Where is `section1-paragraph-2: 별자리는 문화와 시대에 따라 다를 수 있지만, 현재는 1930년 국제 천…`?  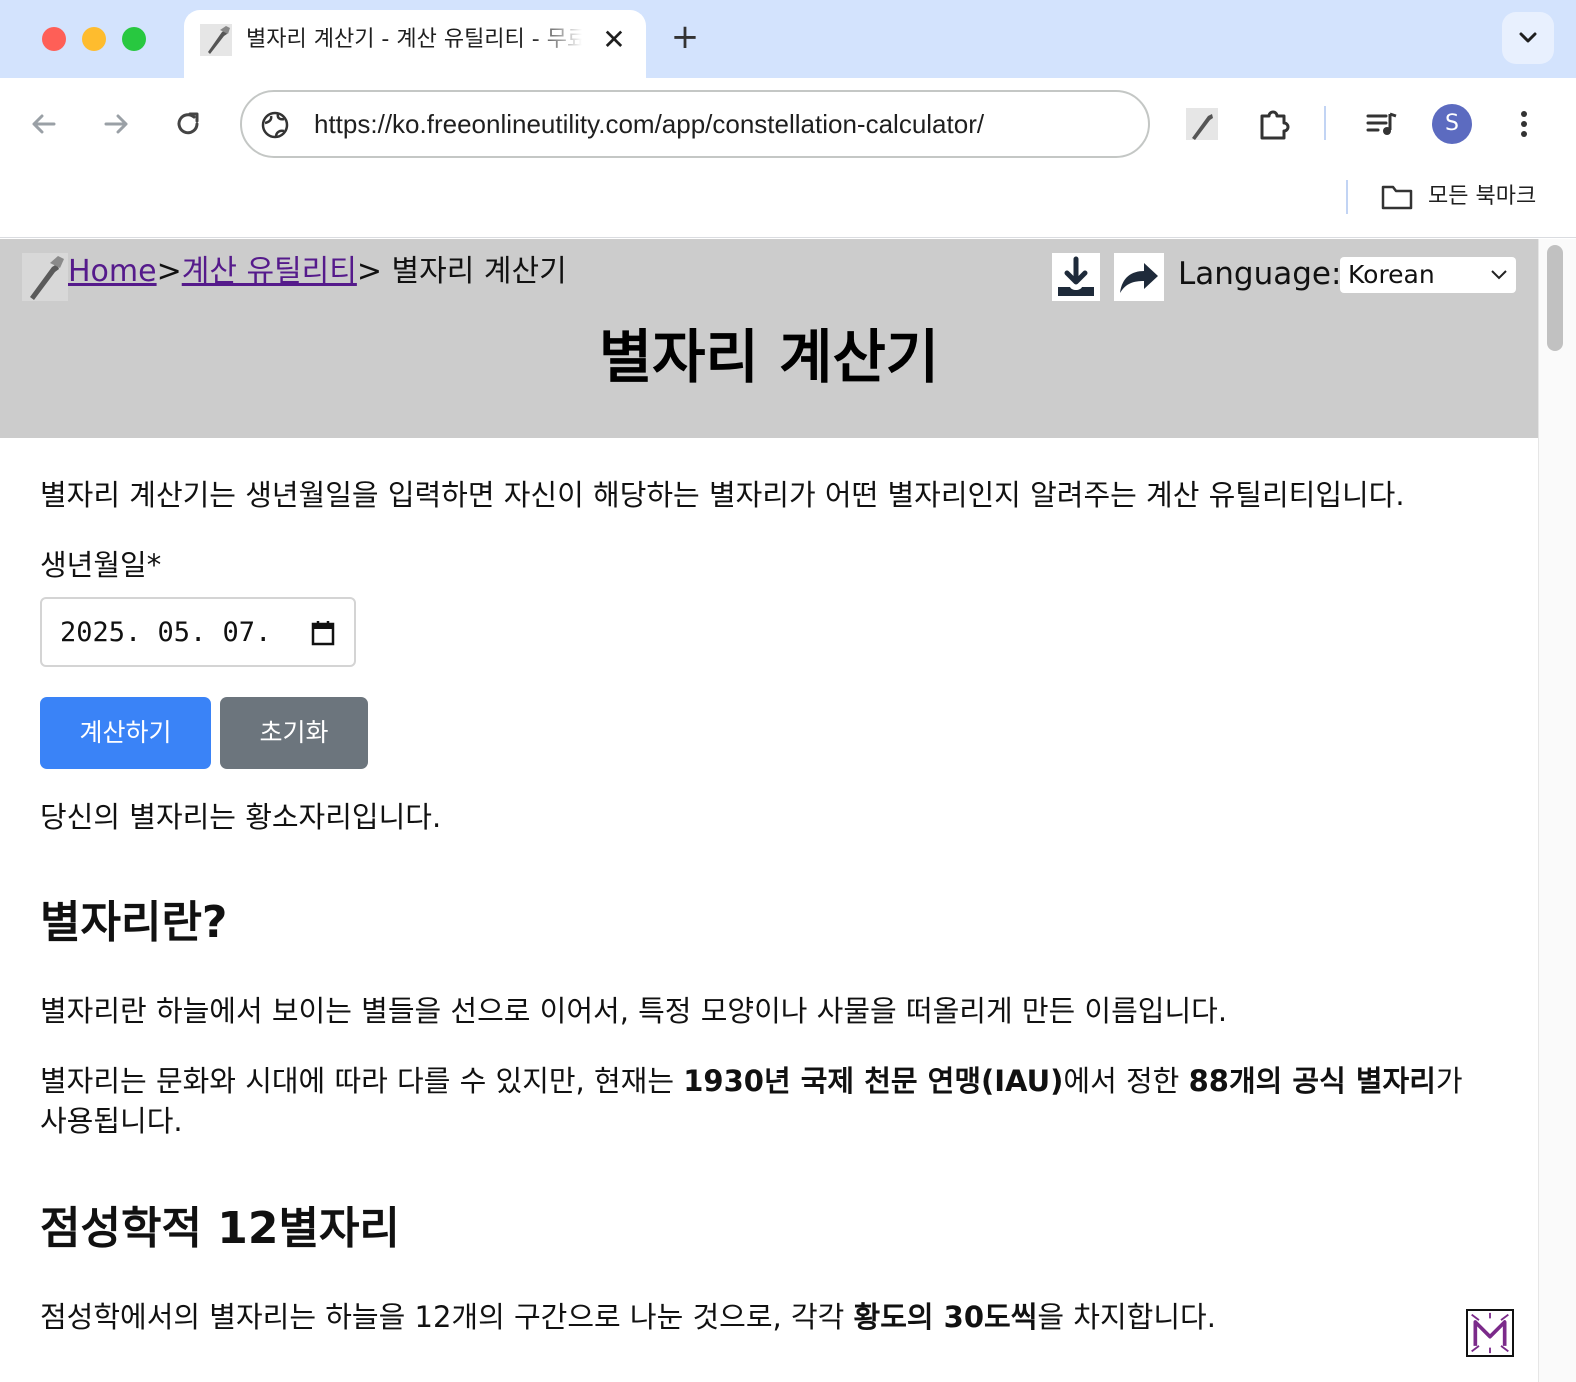 section1-paragraph-2: 별자리는 문화와 시대에 따라 다를 수 있지만, 현재는 1930년 국제 천… is located at coordinates (751, 1081).